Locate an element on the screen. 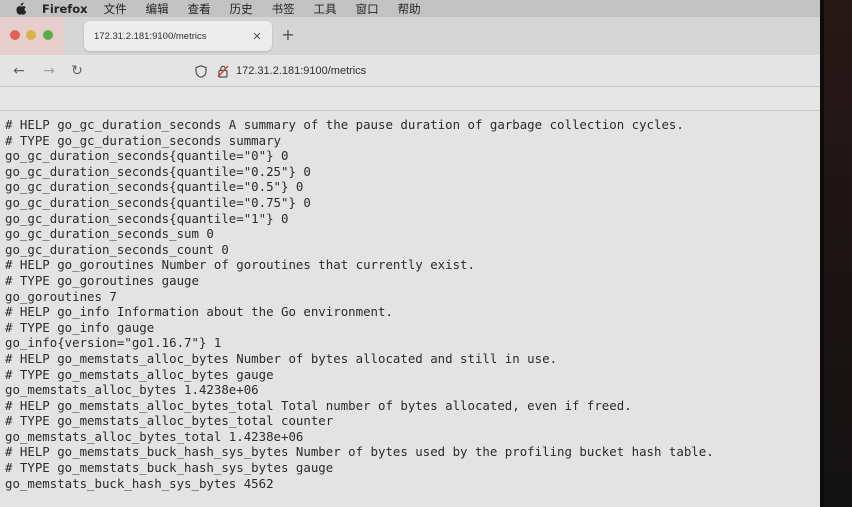 This screenshot has width=852, height=507. metrics-line: # TYPE go_memstats_alloc_bytes gauge is located at coordinates (139, 374).